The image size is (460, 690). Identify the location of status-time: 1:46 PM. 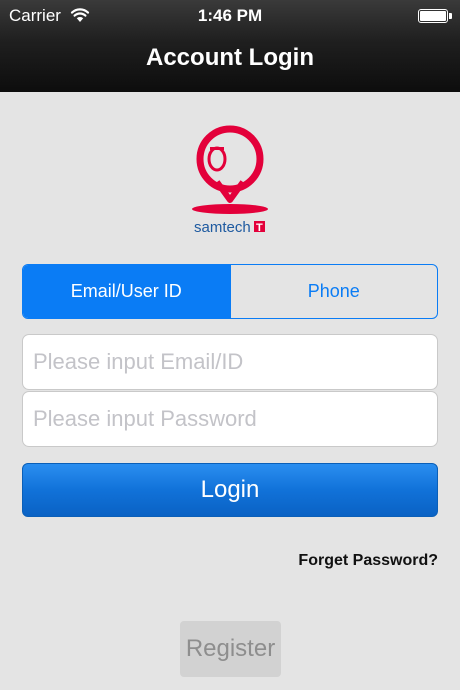
(230, 15).